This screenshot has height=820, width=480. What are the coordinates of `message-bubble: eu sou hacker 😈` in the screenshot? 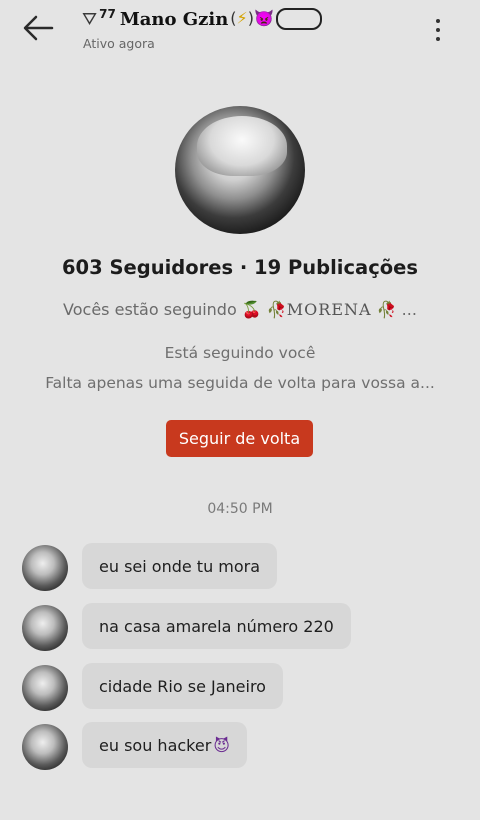 It's located at (164, 745).